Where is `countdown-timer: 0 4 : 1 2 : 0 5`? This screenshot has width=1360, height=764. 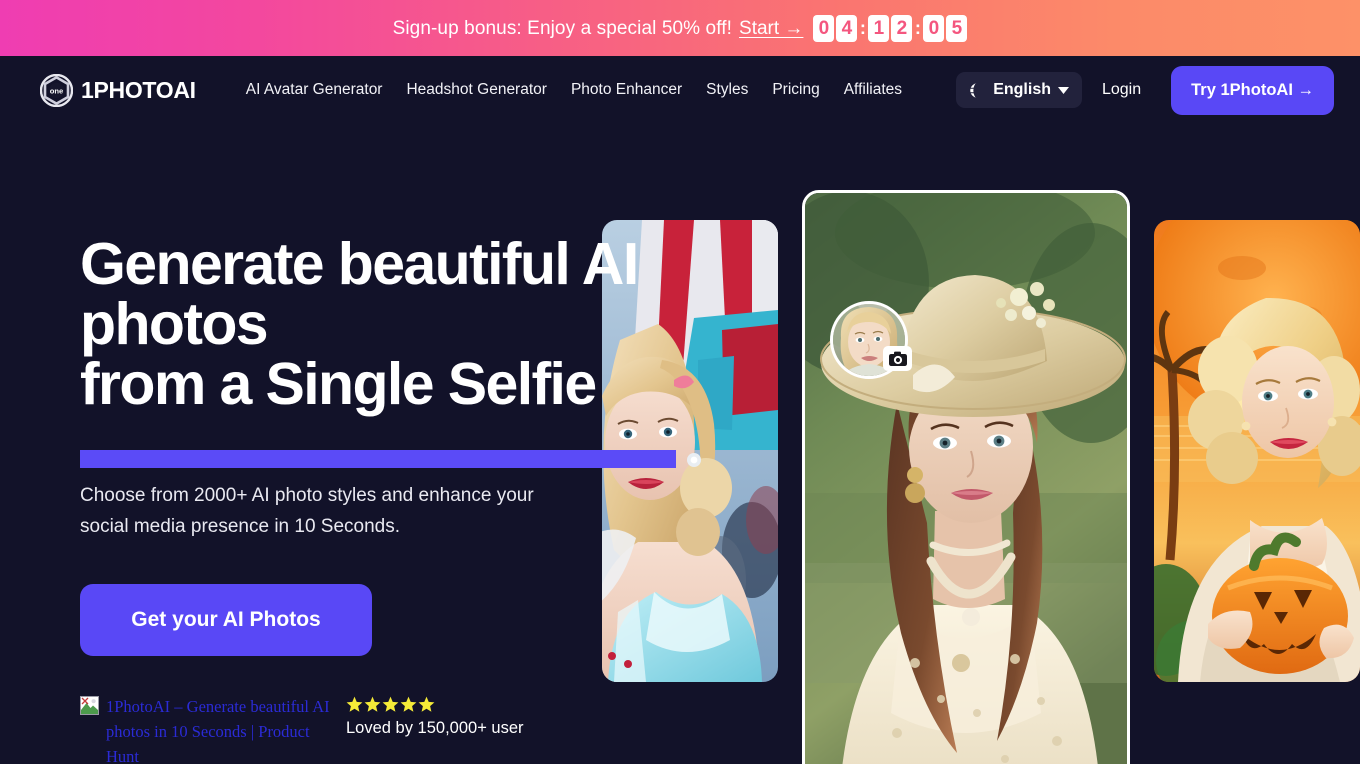 countdown-timer: 0 4 : 1 2 : 0 5 is located at coordinates (890, 28).